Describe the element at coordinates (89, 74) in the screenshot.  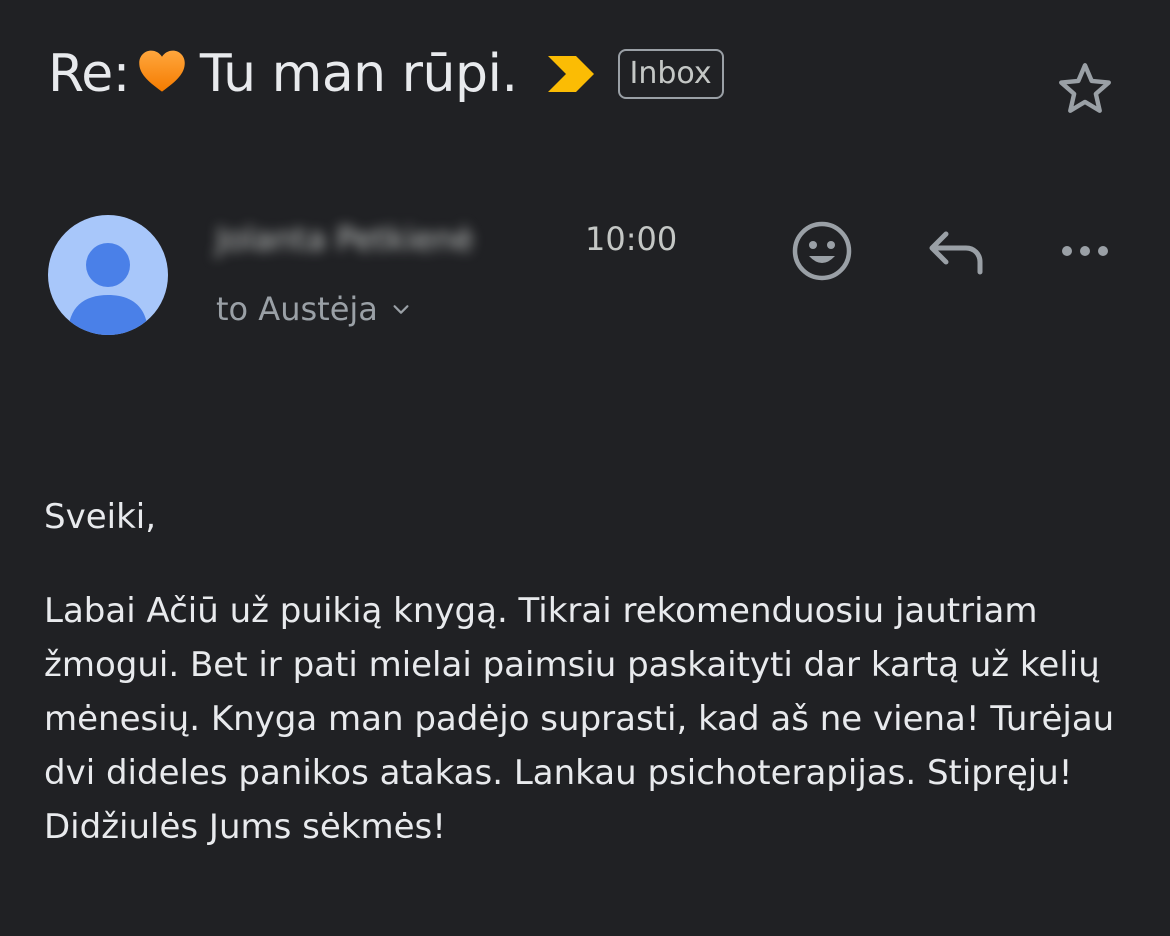
I see `subject-prefix: Re:` at that location.